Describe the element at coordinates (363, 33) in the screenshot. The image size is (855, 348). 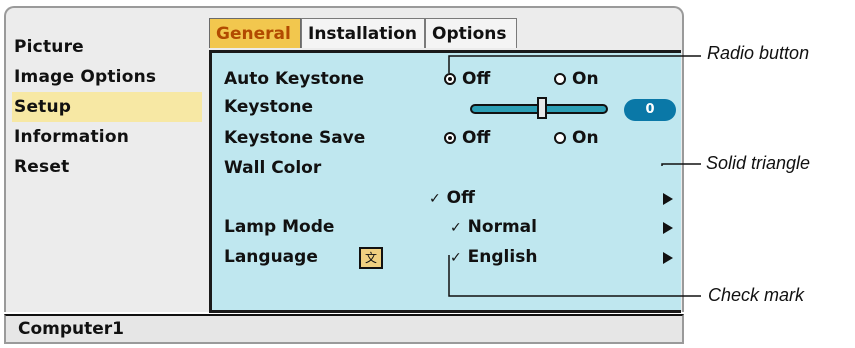
I see `tab-installation: Installation` at that location.